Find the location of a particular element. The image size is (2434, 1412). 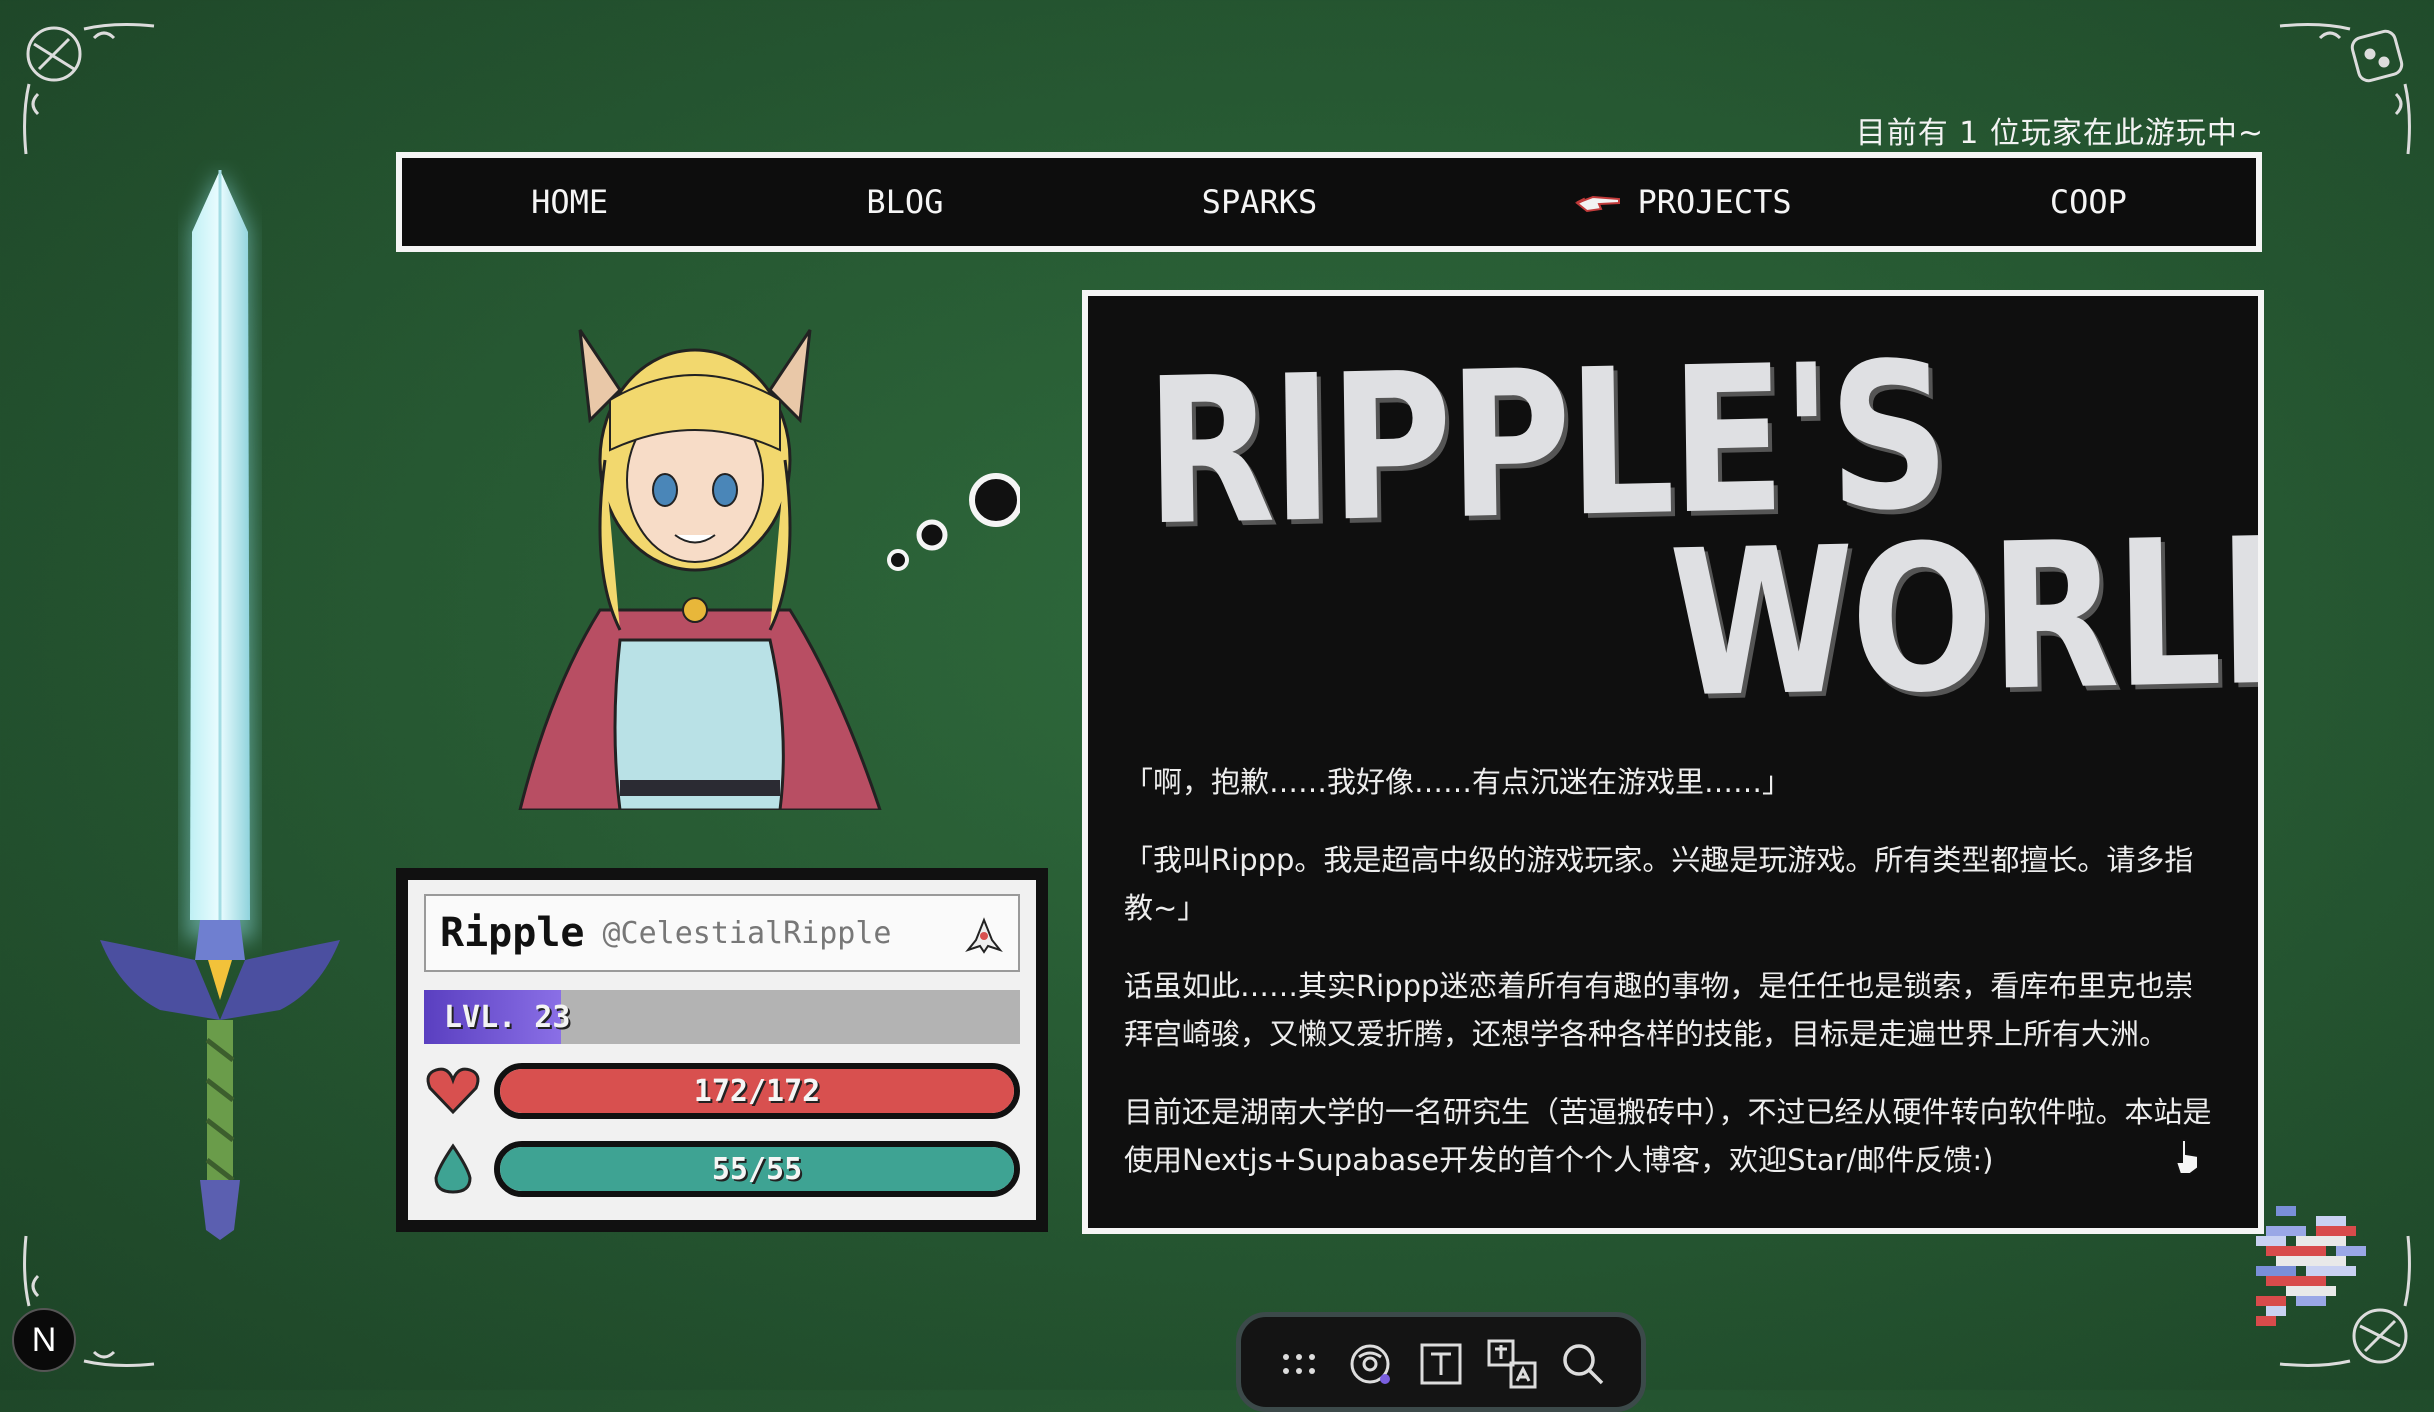

player-name-box: Ripple @CelestialRipple is located at coordinates (722, 933).